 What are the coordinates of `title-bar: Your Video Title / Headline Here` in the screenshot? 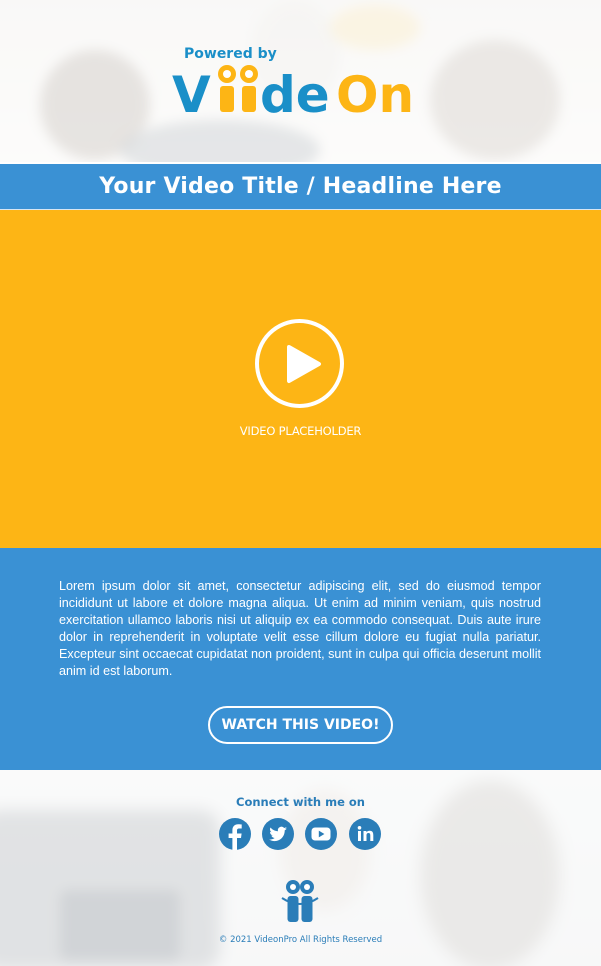 It's located at (300, 186).